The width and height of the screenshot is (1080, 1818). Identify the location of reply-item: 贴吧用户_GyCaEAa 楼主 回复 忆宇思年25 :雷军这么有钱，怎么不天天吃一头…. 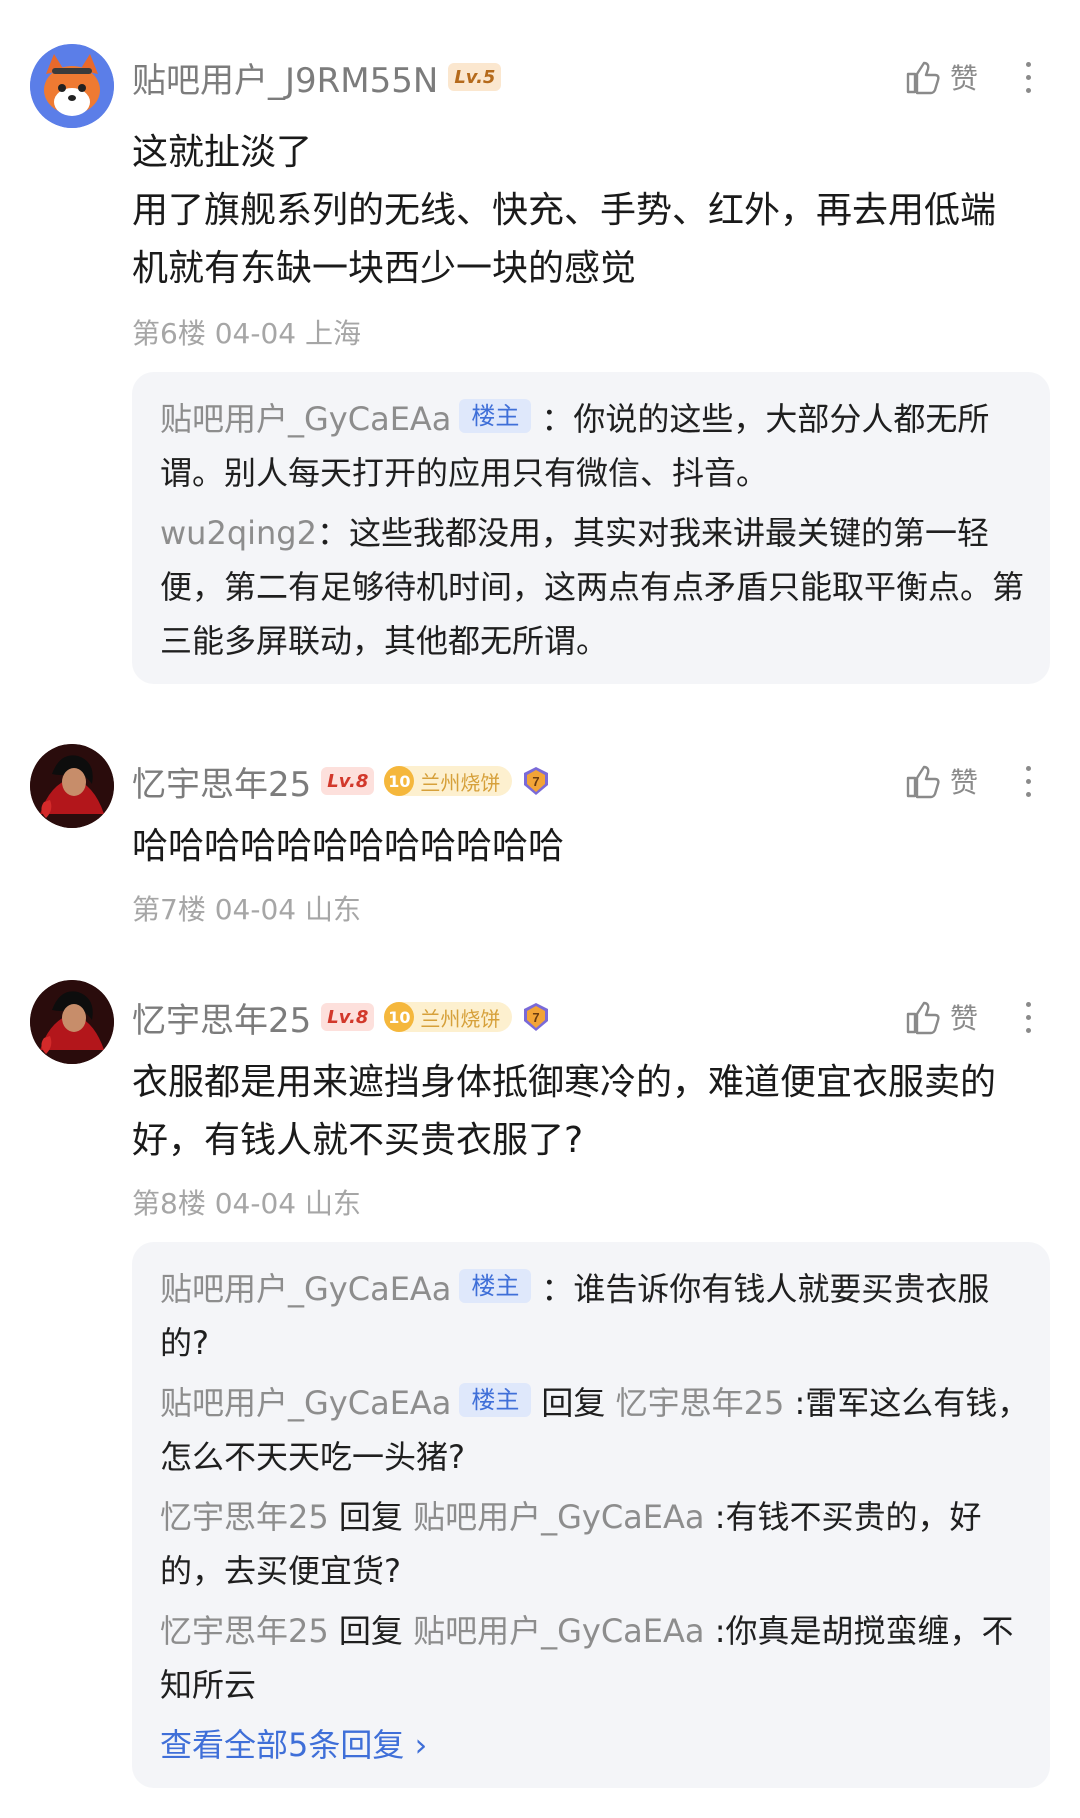
(595, 1430).